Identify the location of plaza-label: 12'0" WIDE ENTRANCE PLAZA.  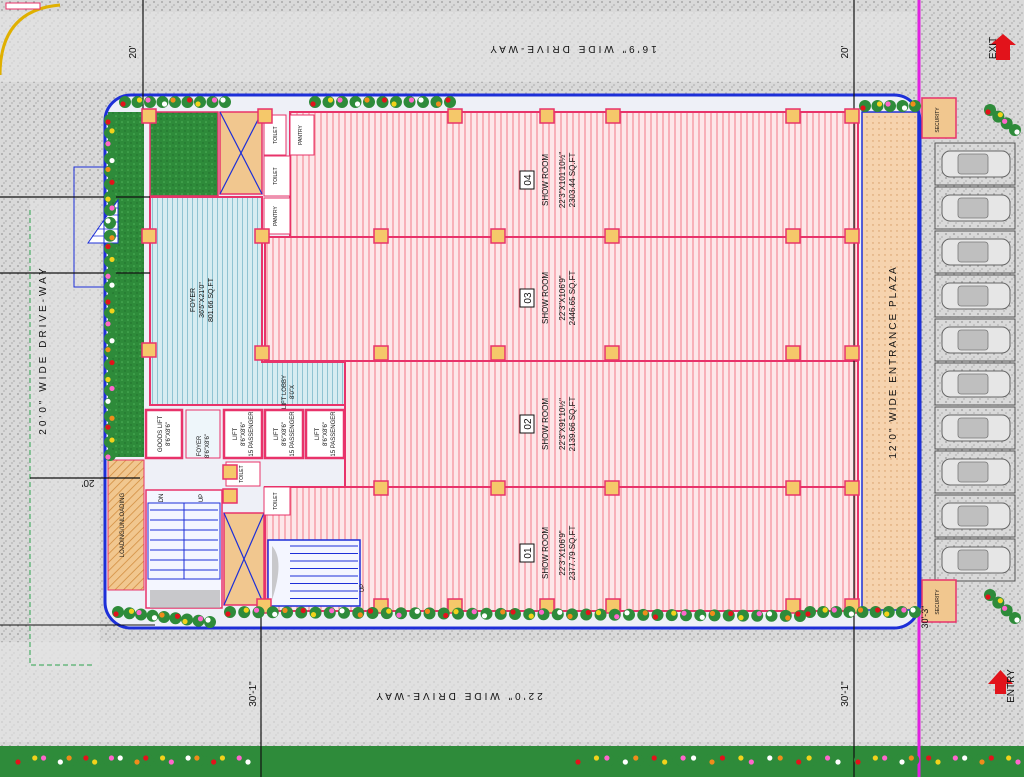
(893, 361).